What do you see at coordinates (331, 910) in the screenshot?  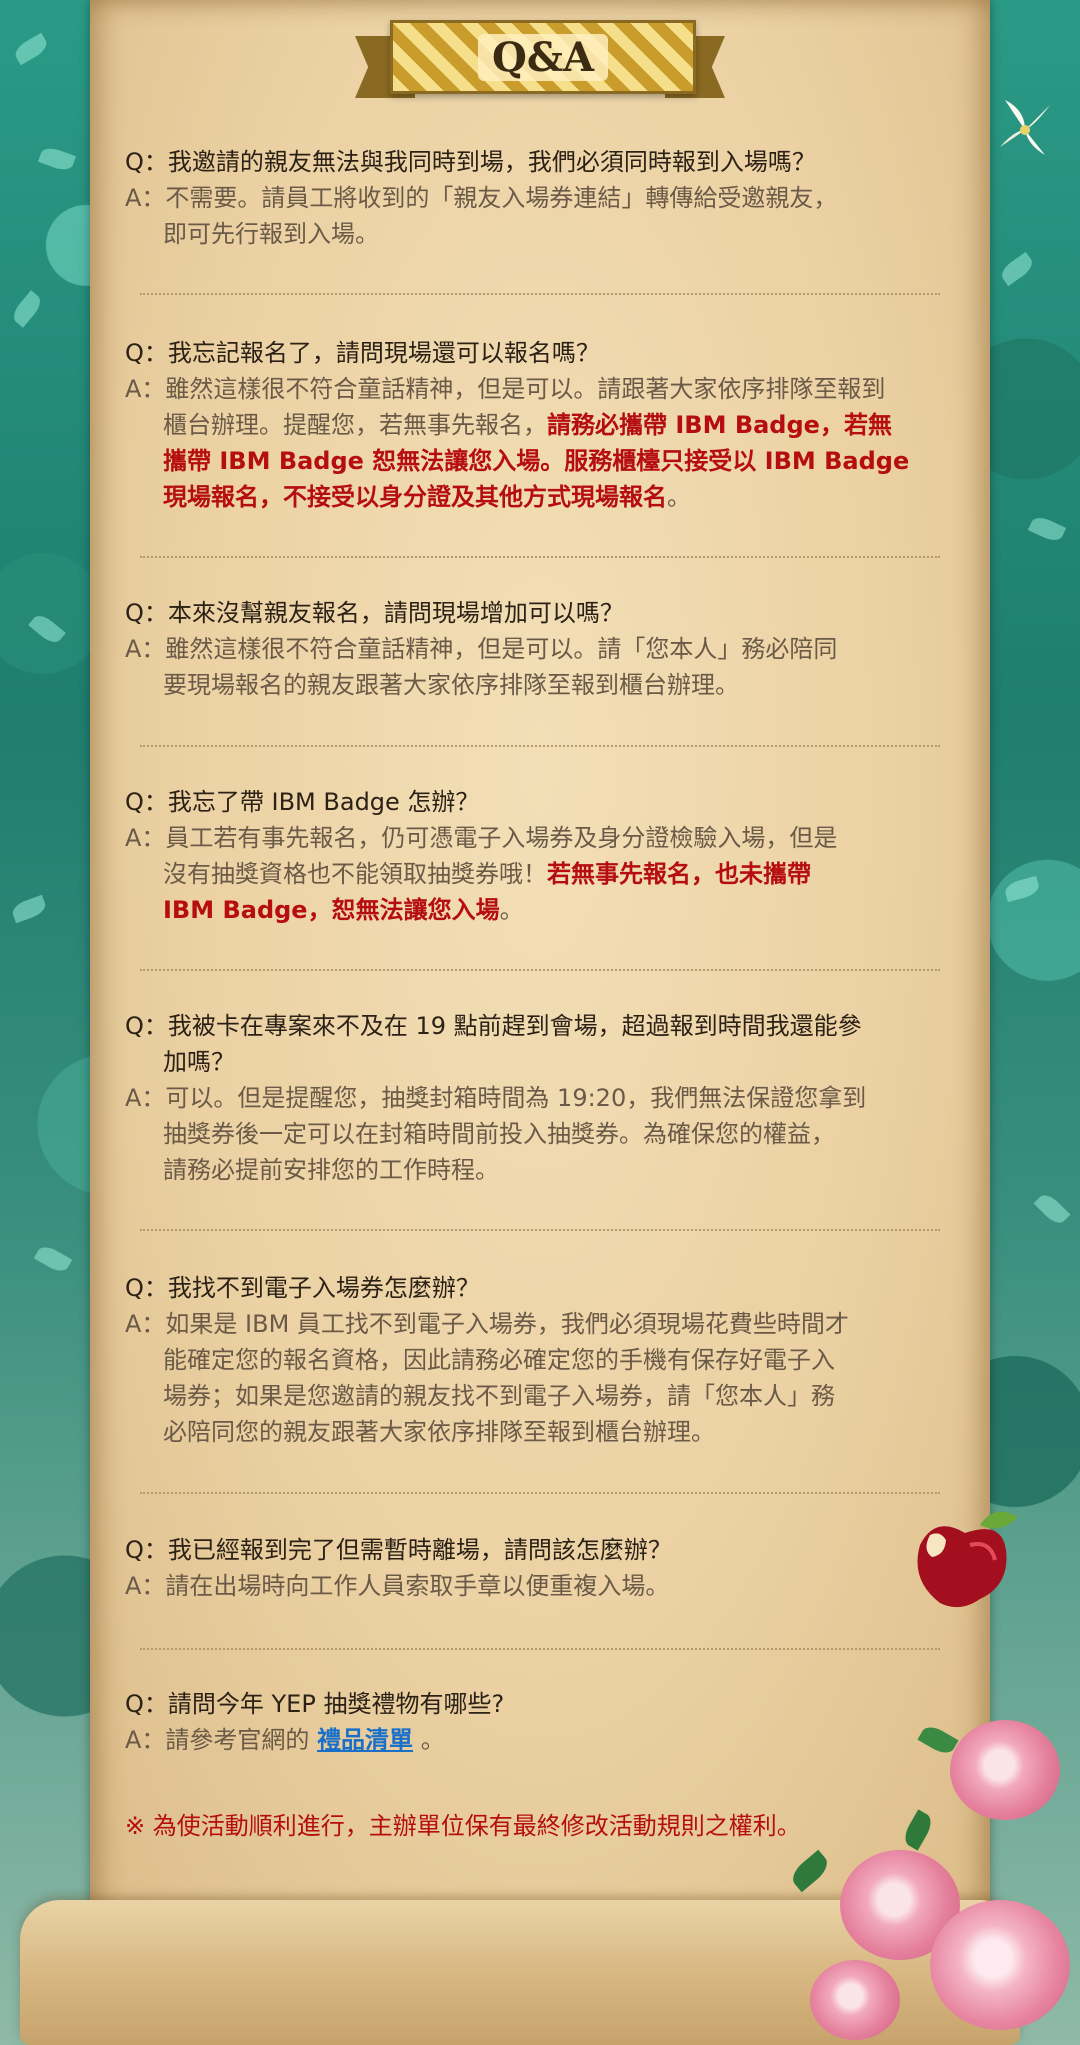 I see `answer-highlight: IBM Badge，恕無法讓您入場` at bounding box center [331, 910].